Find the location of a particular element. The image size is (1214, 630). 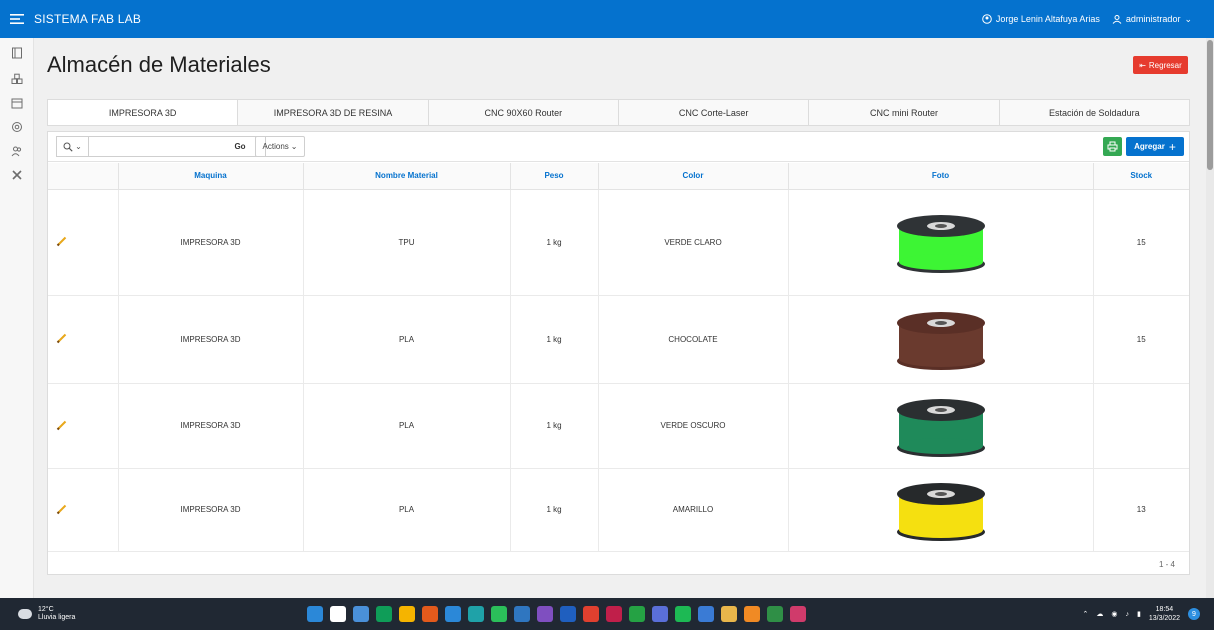

app-title: SISTEMA FAB LAB is located at coordinates (87, 19).